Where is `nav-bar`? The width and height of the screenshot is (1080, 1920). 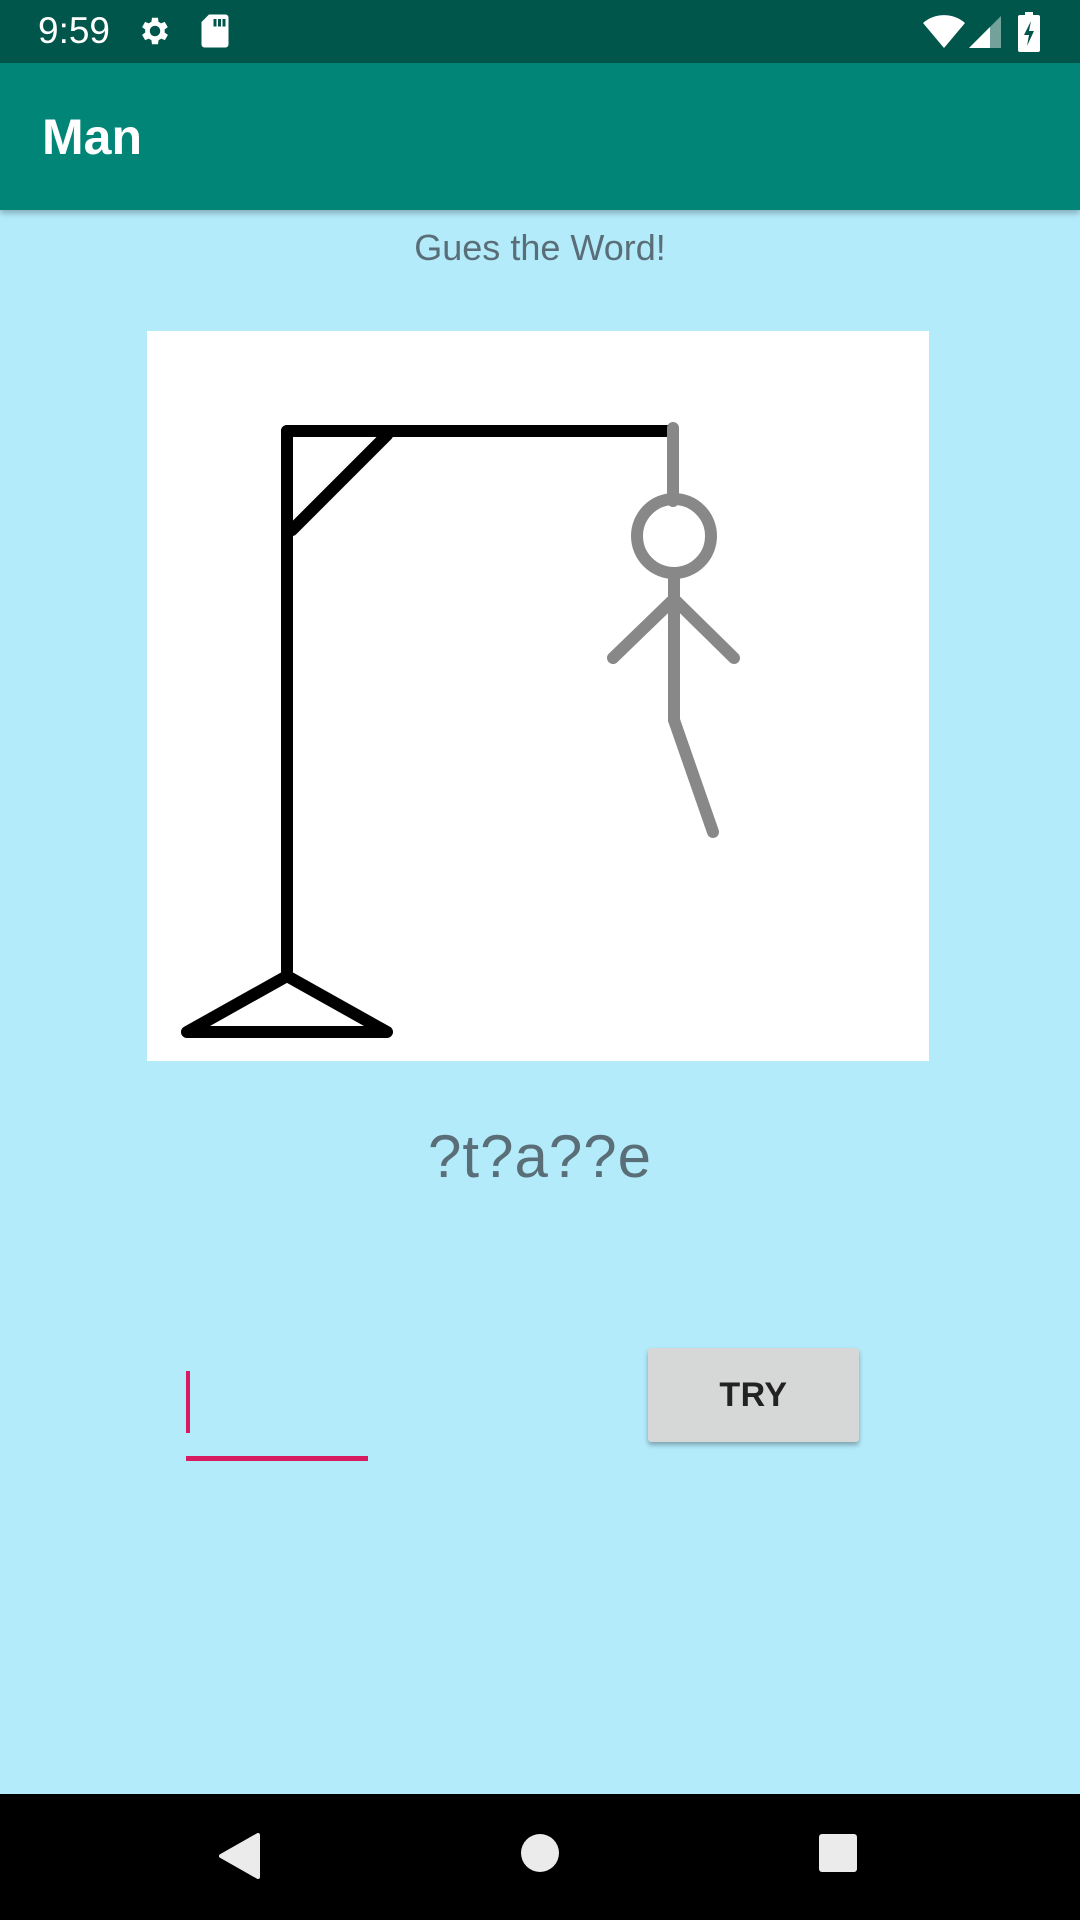 nav-bar is located at coordinates (540, 1857).